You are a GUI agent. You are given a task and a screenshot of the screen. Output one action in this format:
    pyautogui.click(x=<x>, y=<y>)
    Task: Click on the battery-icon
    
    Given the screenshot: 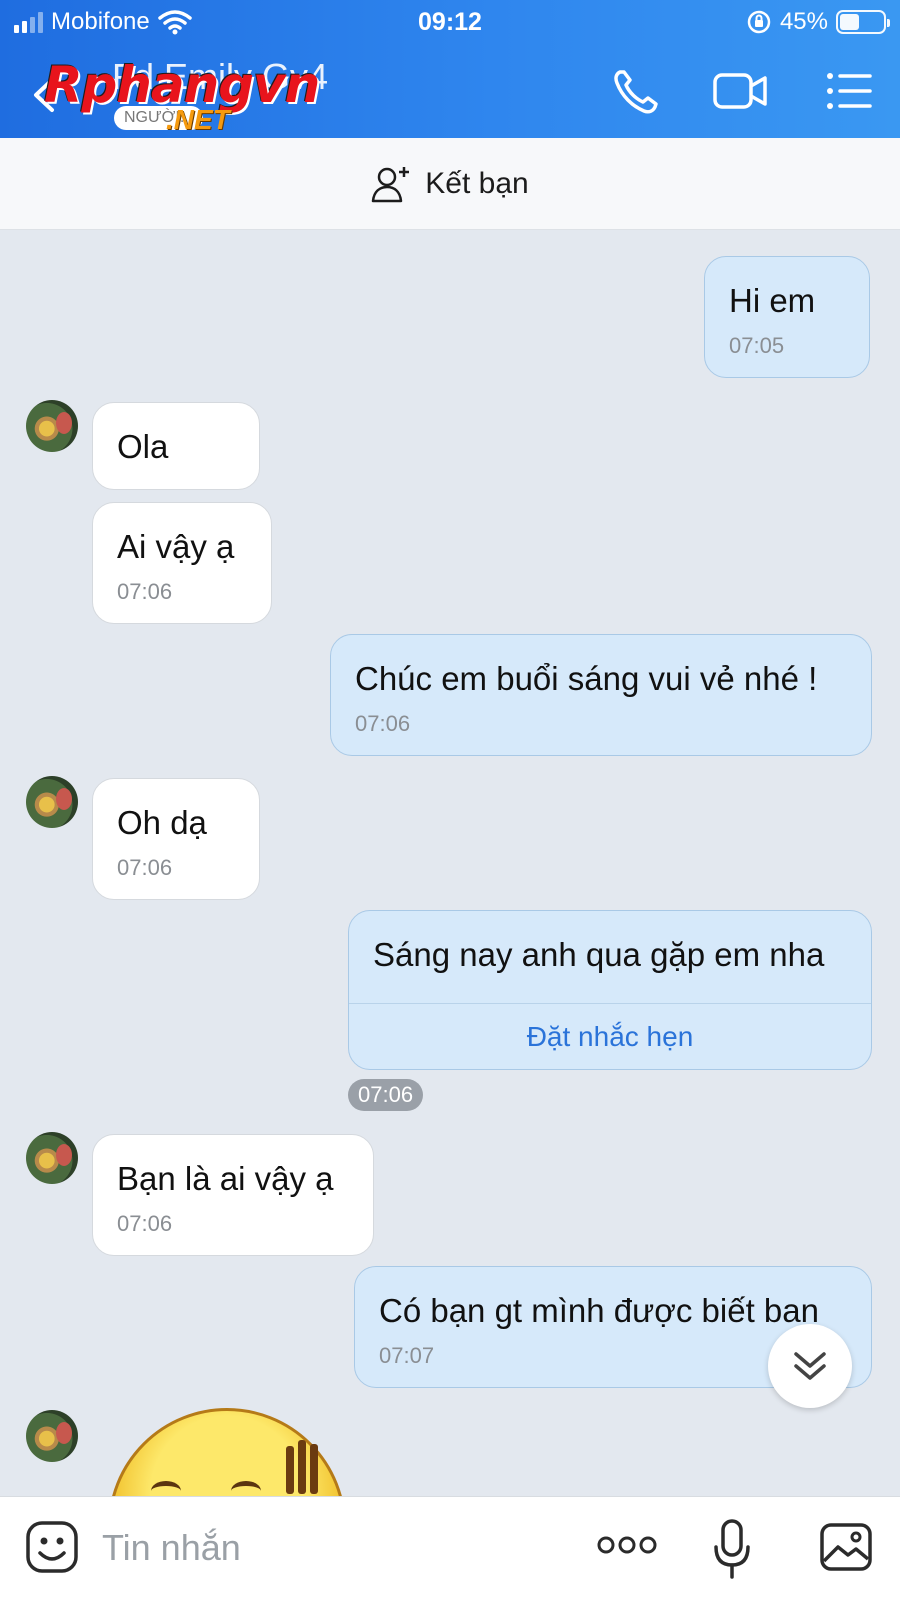 What is the action you would take?
    pyautogui.click(x=863, y=22)
    